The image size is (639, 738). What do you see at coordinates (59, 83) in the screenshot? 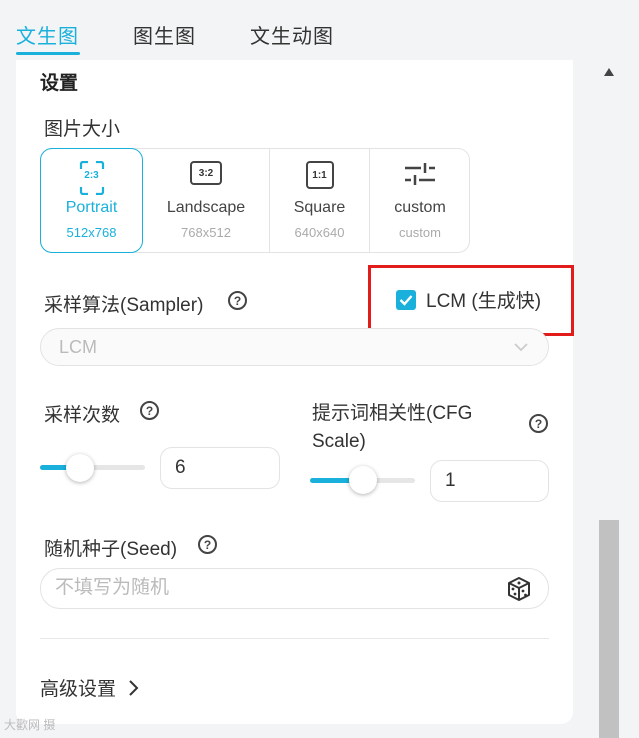
I see `section-title: 设置` at bounding box center [59, 83].